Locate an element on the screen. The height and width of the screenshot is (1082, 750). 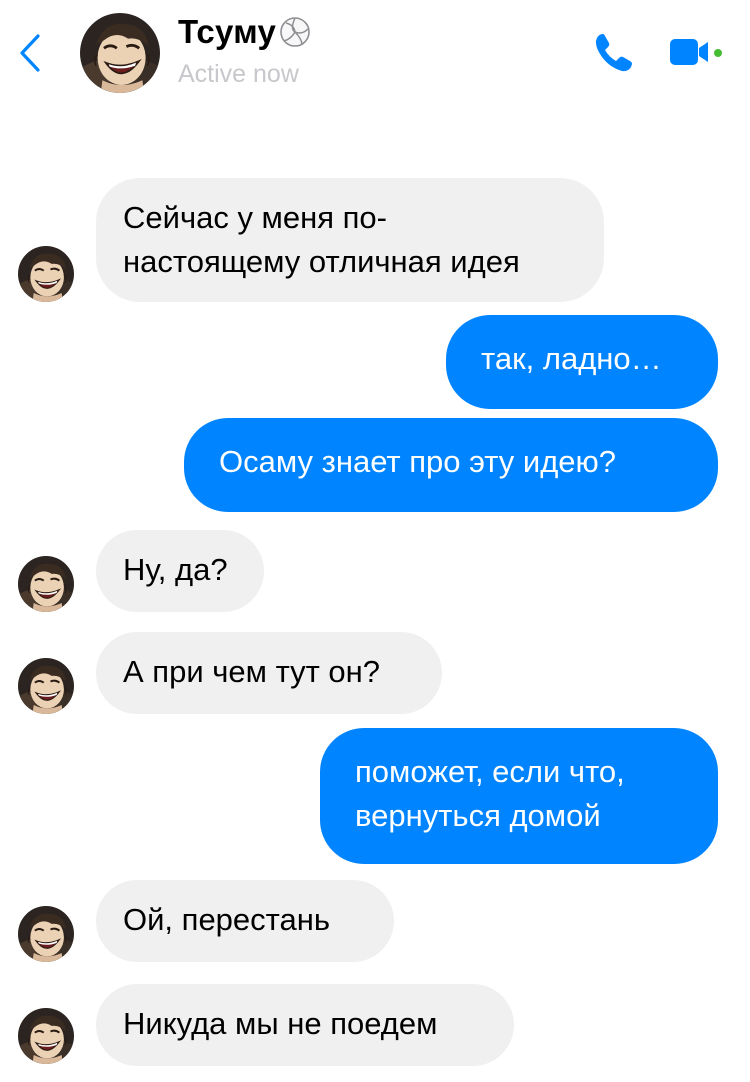
video-call-button is located at coordinates (704, 52).